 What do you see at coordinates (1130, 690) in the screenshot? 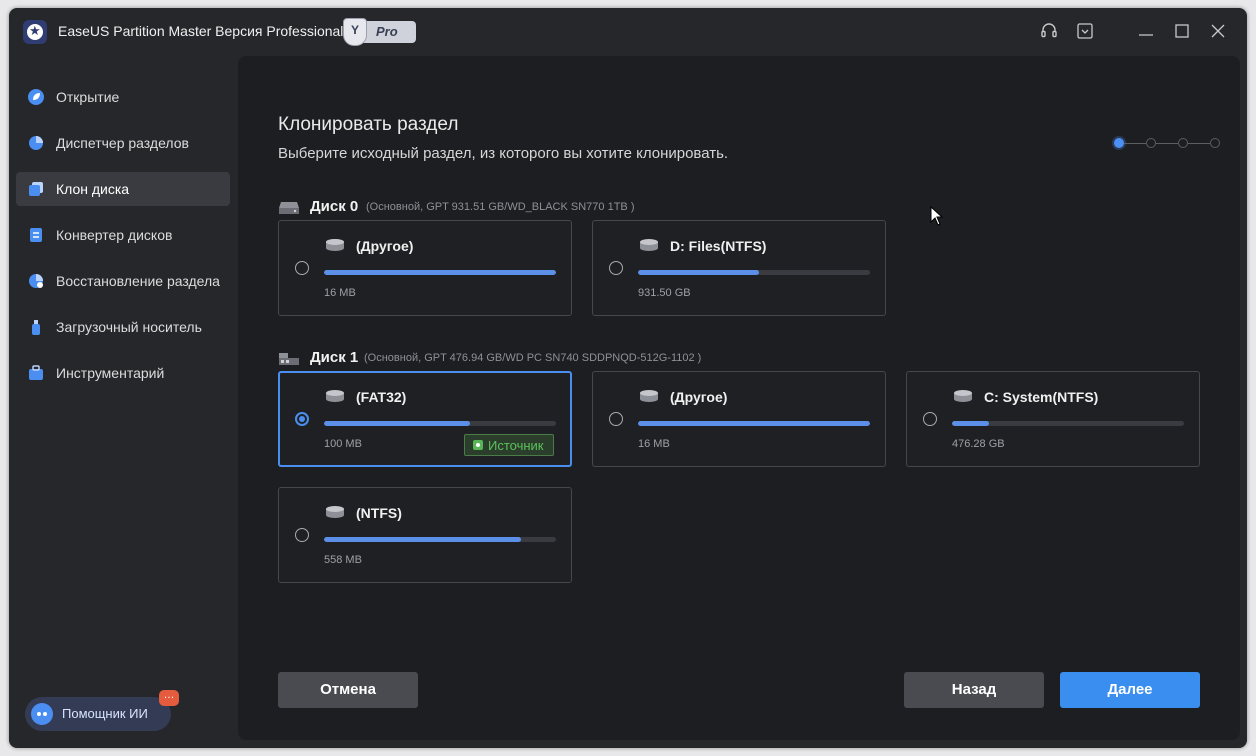
I see `next-button: Далее` at bounding box center [1130, 690].